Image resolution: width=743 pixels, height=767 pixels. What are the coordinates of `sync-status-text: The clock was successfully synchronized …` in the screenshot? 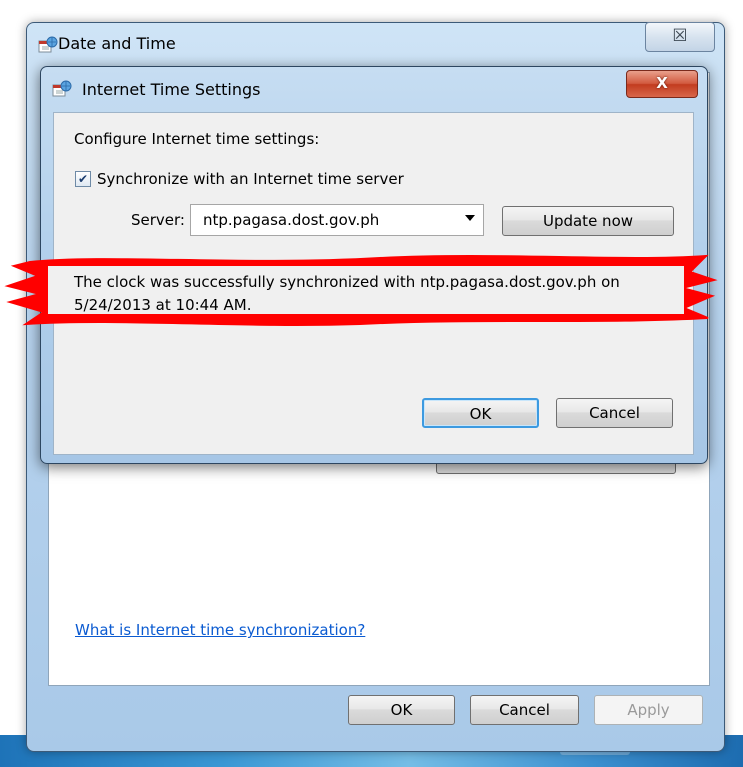 It's located at (347, 282).